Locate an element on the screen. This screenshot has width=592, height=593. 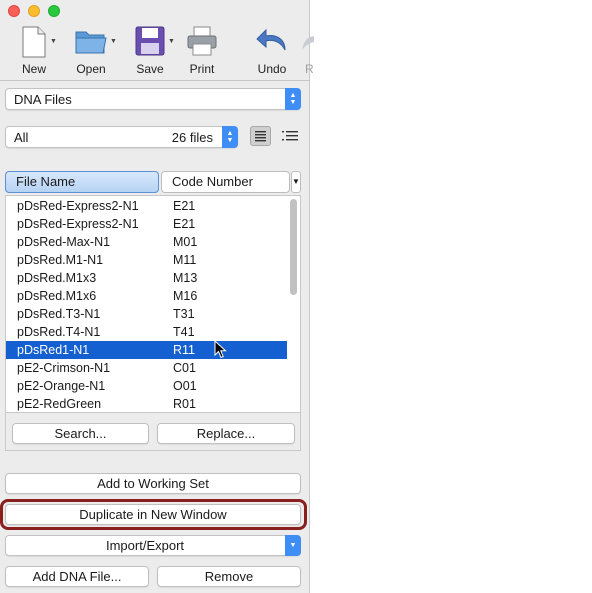
open-dropdown-icon: ▼ is located at coordinates (113, 41).